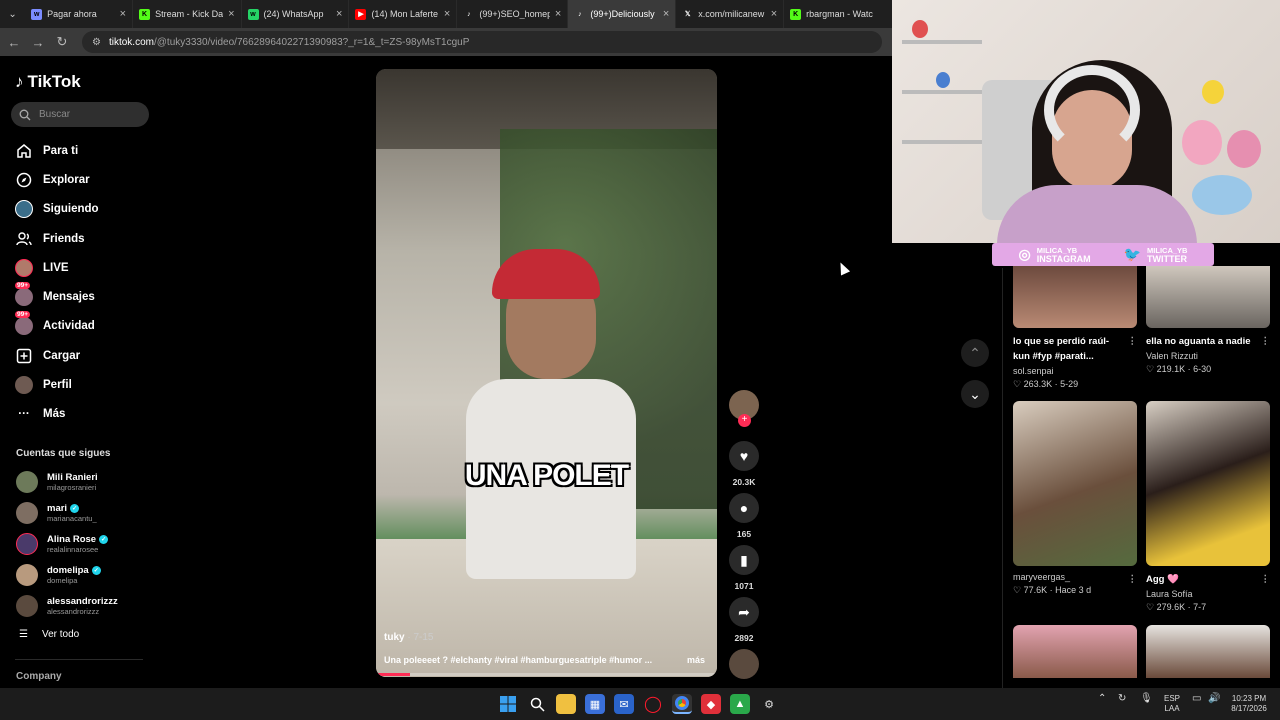 This screenshot has height=720, width=1280. I want to click on store-icon: ▦, so click(595, 704).